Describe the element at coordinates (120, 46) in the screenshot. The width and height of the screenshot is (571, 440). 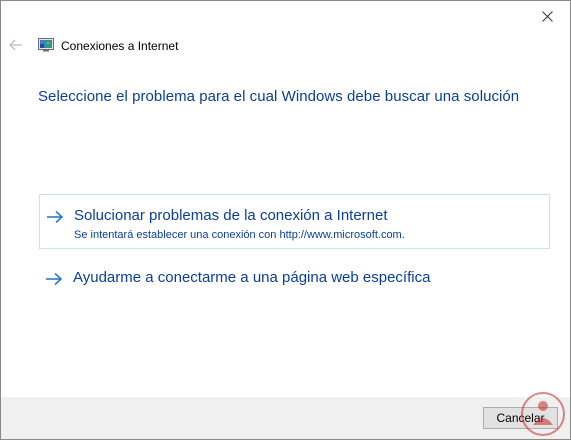
I see `window-title: Conexiones a Internet` at that location.